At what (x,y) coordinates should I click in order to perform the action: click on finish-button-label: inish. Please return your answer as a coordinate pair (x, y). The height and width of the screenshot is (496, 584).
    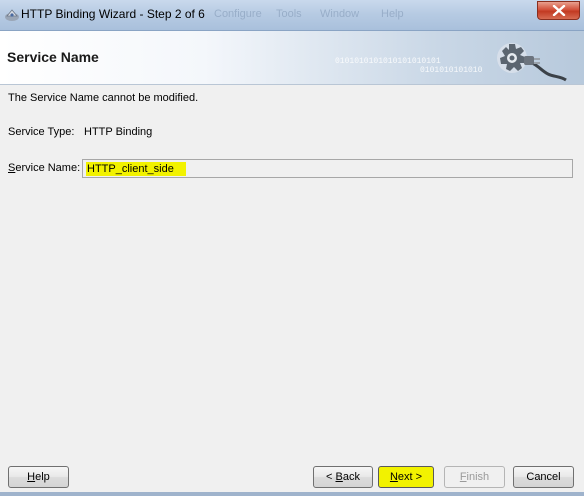
    Looking at the image, I should click on (478, 477).